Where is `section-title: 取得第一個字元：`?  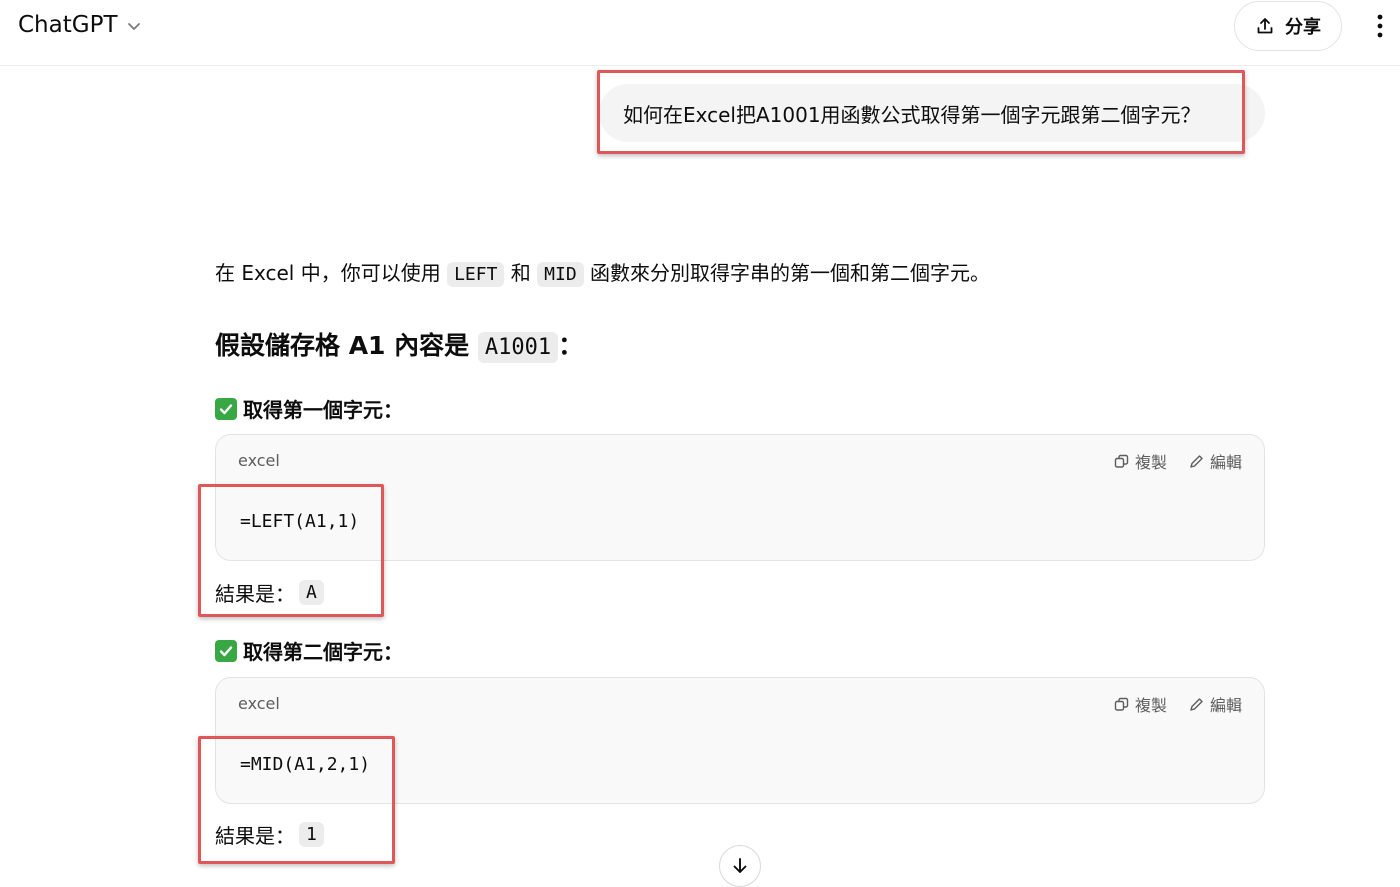 section-title: 取得第一個字元： is located at coordinates (323, 410).